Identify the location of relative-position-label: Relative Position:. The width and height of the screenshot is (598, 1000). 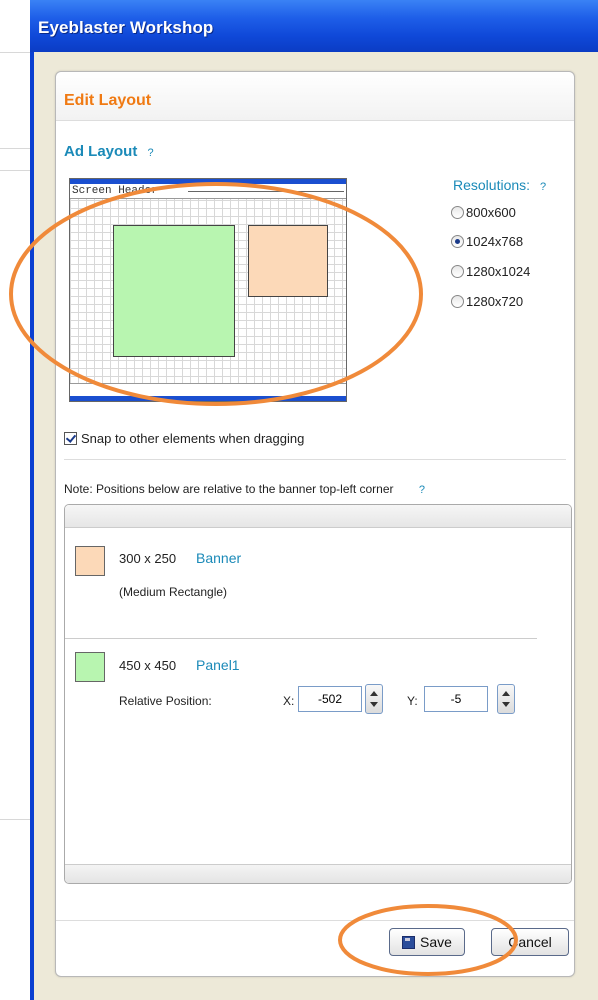
(165, 701).